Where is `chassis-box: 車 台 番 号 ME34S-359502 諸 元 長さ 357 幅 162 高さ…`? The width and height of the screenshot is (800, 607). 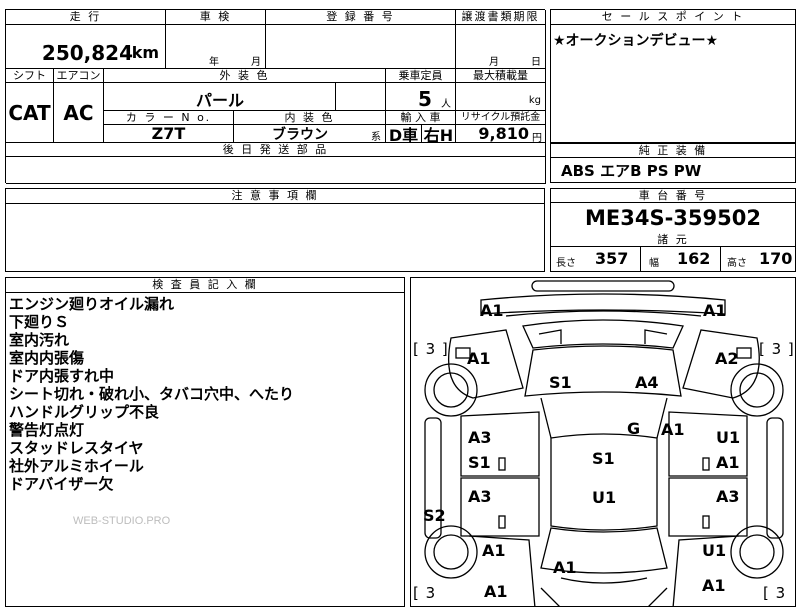
chassis-box: 車 台 番 号 ME34S-359502 諸 元 長さ 357 幅 162 高さ… is located at coordinates (673, 230).